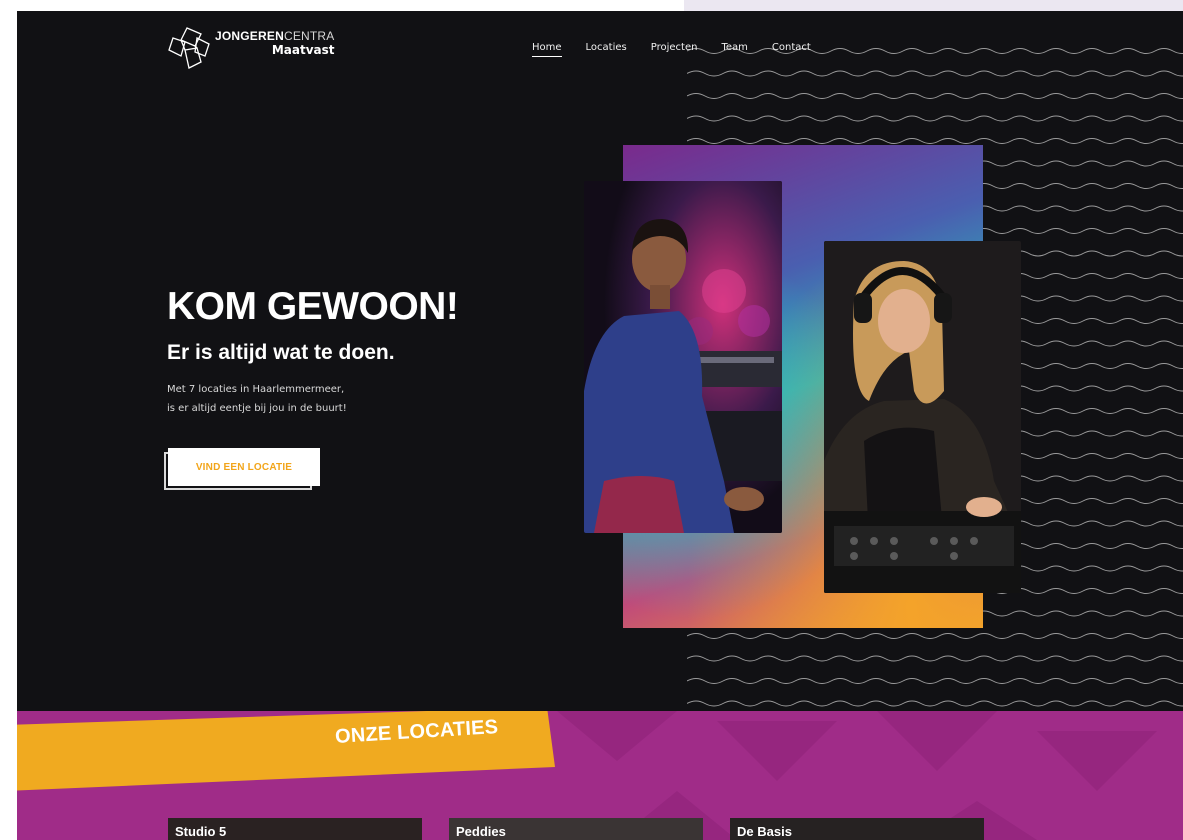 Image resolution: width=1183 pixels, height=840 pixels. I want to click on location-card-peddies: Peddies, so click(576, 829).